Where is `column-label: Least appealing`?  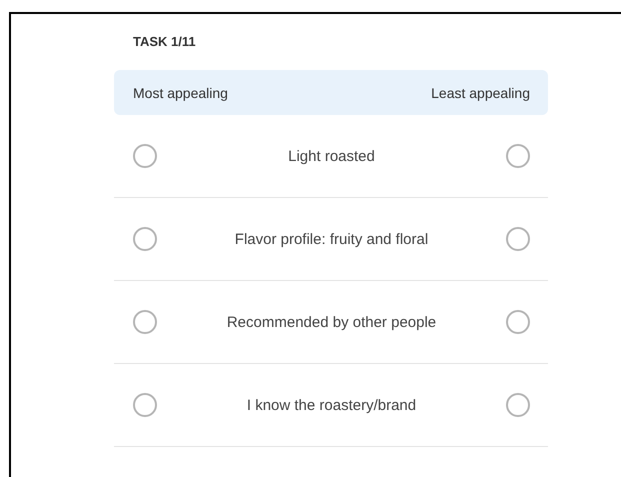
column-label: Least appealing is located at coordinates (480, 92).